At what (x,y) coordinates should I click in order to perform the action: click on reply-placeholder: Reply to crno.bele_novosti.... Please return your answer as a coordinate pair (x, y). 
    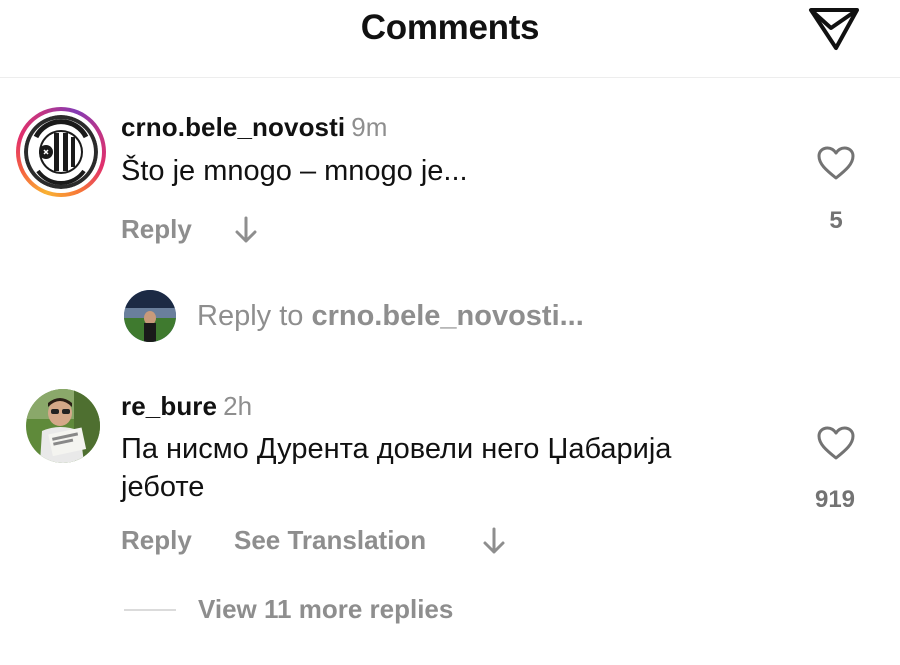
    Looking at the image, I should click on (390, 316).